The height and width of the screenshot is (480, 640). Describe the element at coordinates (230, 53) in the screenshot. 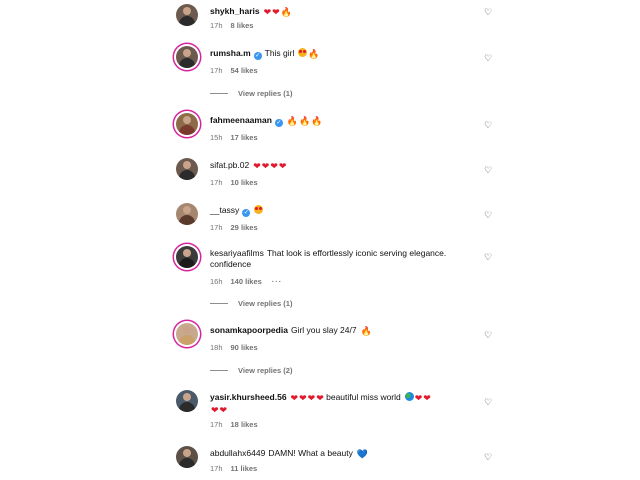

I see `comment-username: rumsha.m` at that location.